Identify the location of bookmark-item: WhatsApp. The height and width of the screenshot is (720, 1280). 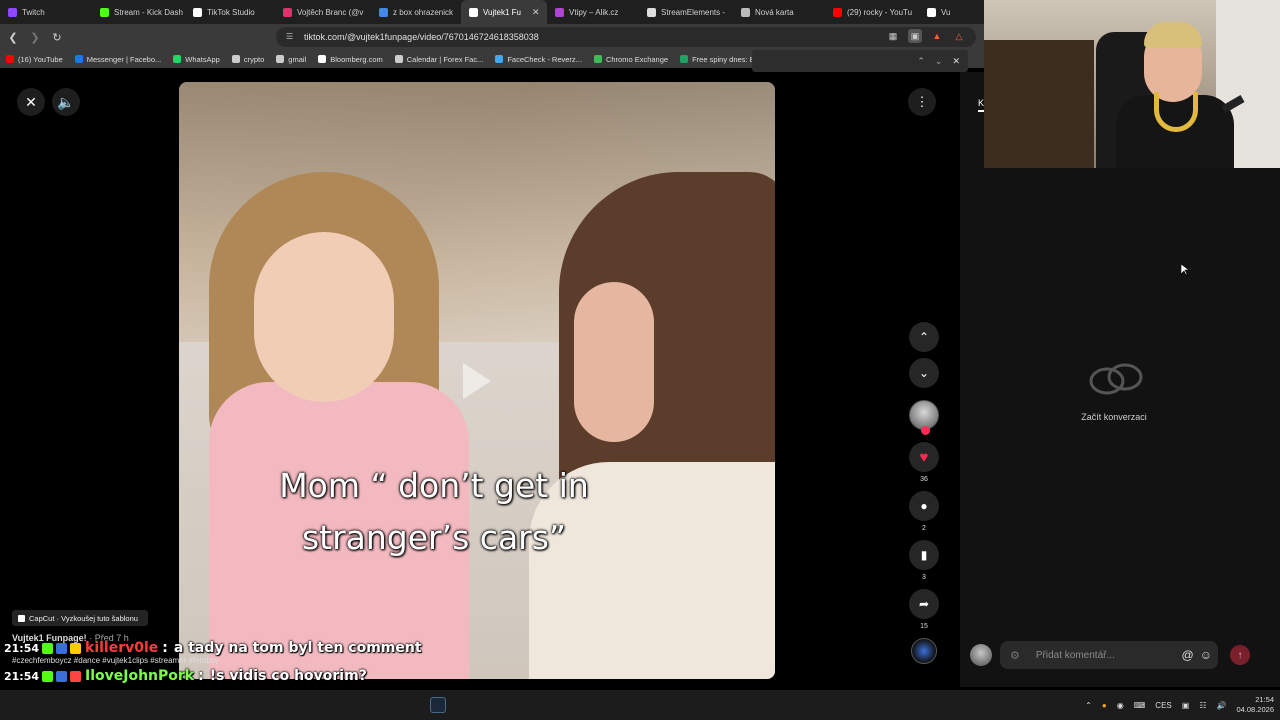
(196, 59).